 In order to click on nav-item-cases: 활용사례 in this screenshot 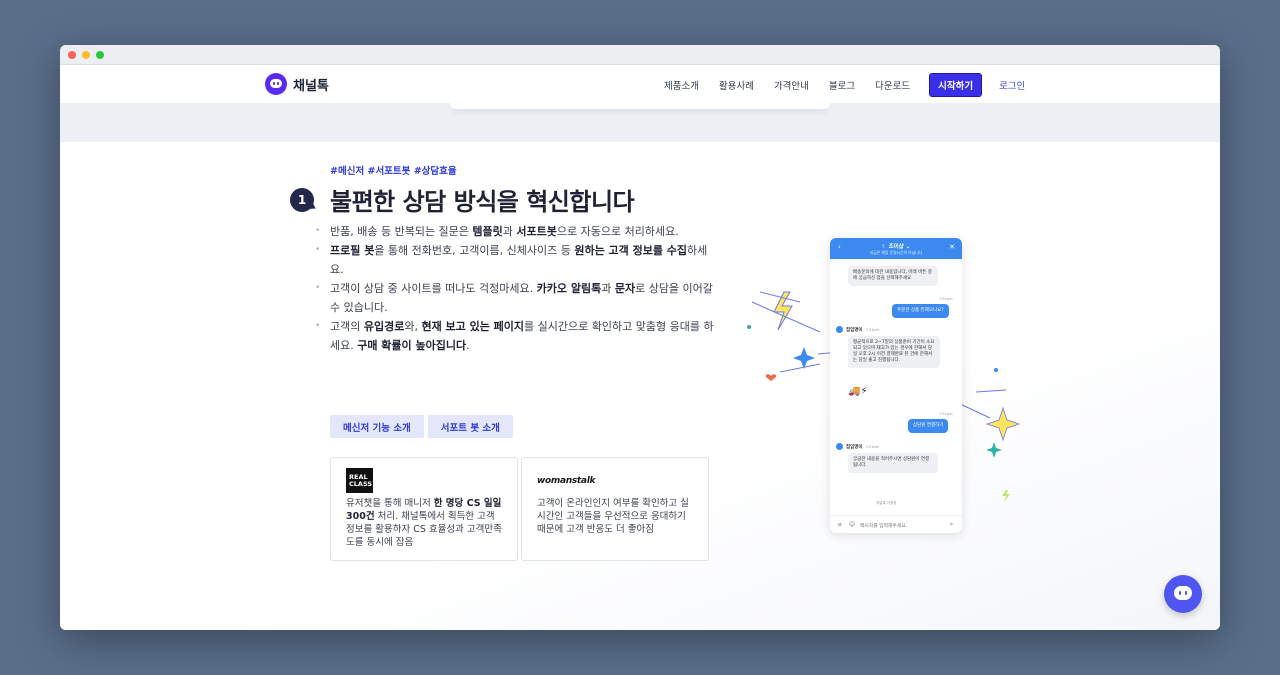, I will do `click(736, 85)`.